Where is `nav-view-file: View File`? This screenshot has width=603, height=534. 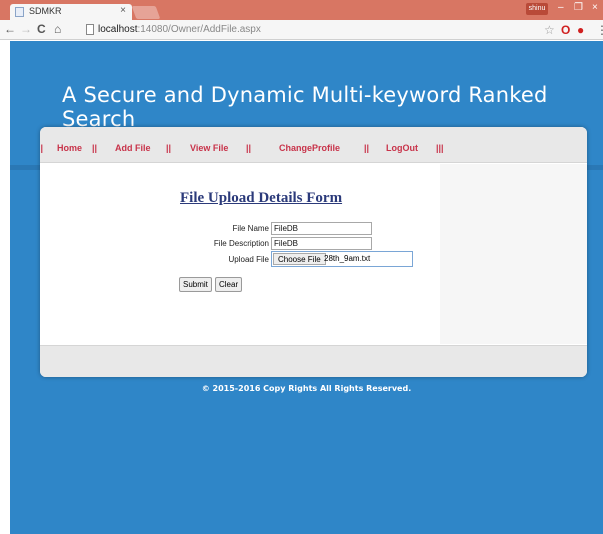
nav-view-file: View File is located at coordinates (209, 148).